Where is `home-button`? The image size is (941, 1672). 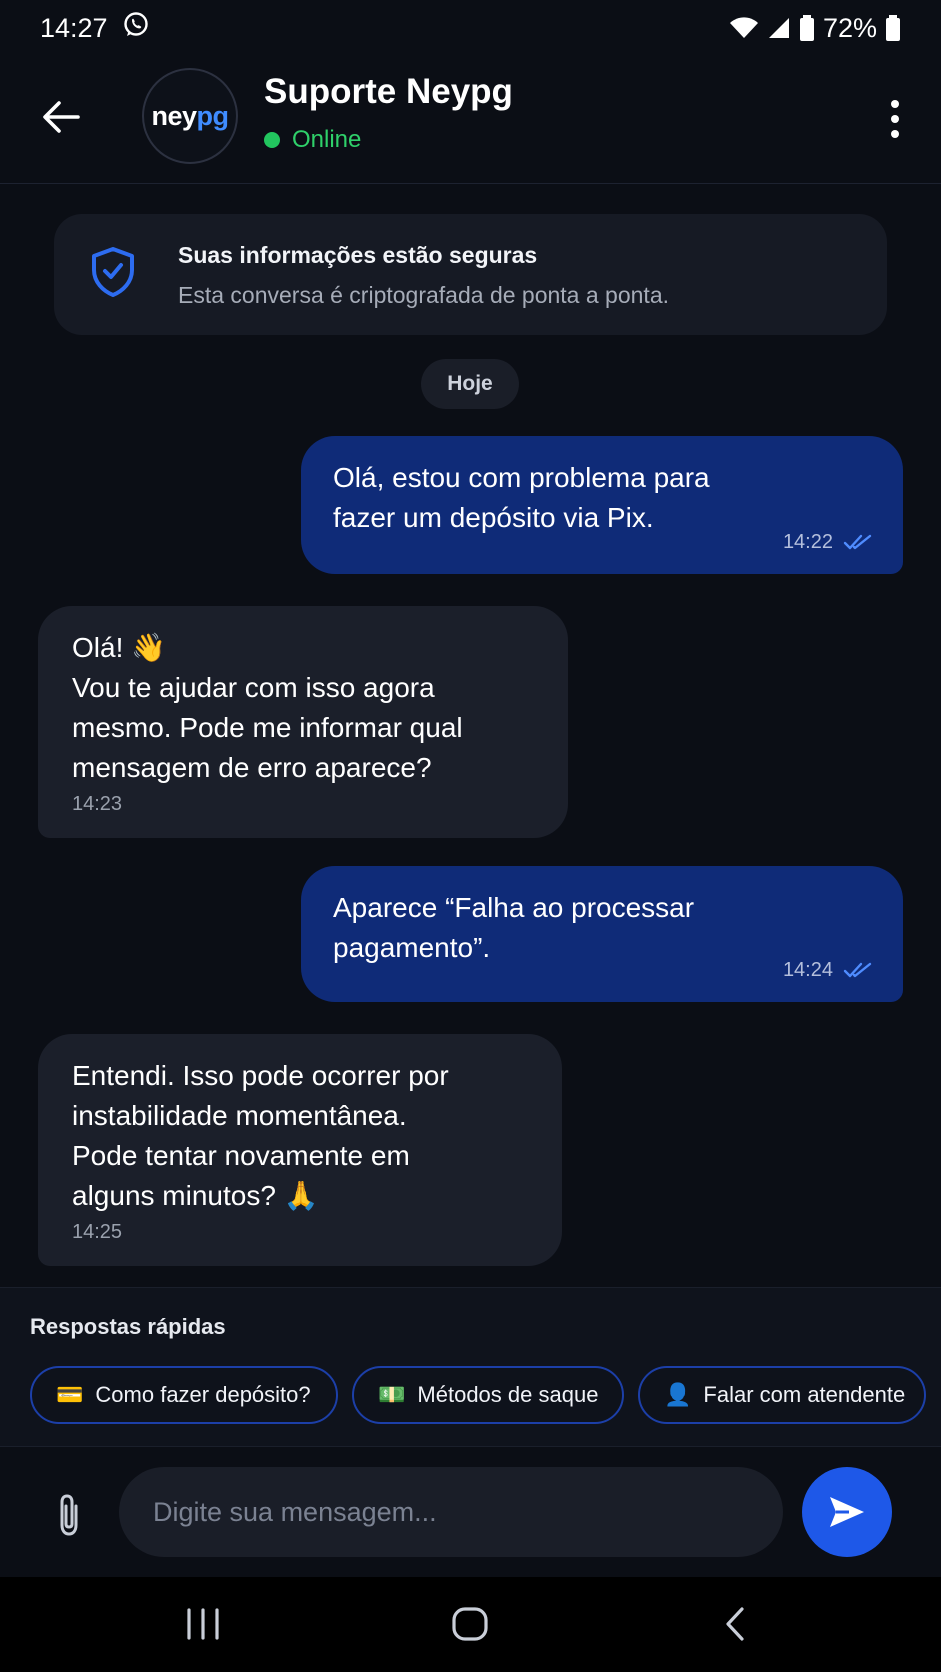 home-button is located at coordinates (470, 1624).